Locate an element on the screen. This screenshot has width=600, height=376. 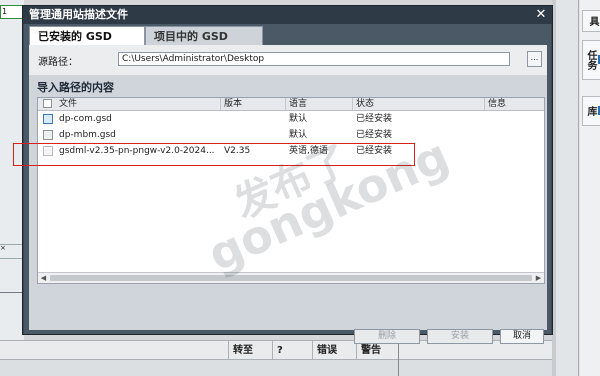
scroll-left-icon: ◀ is located at coordinates (43, 278).